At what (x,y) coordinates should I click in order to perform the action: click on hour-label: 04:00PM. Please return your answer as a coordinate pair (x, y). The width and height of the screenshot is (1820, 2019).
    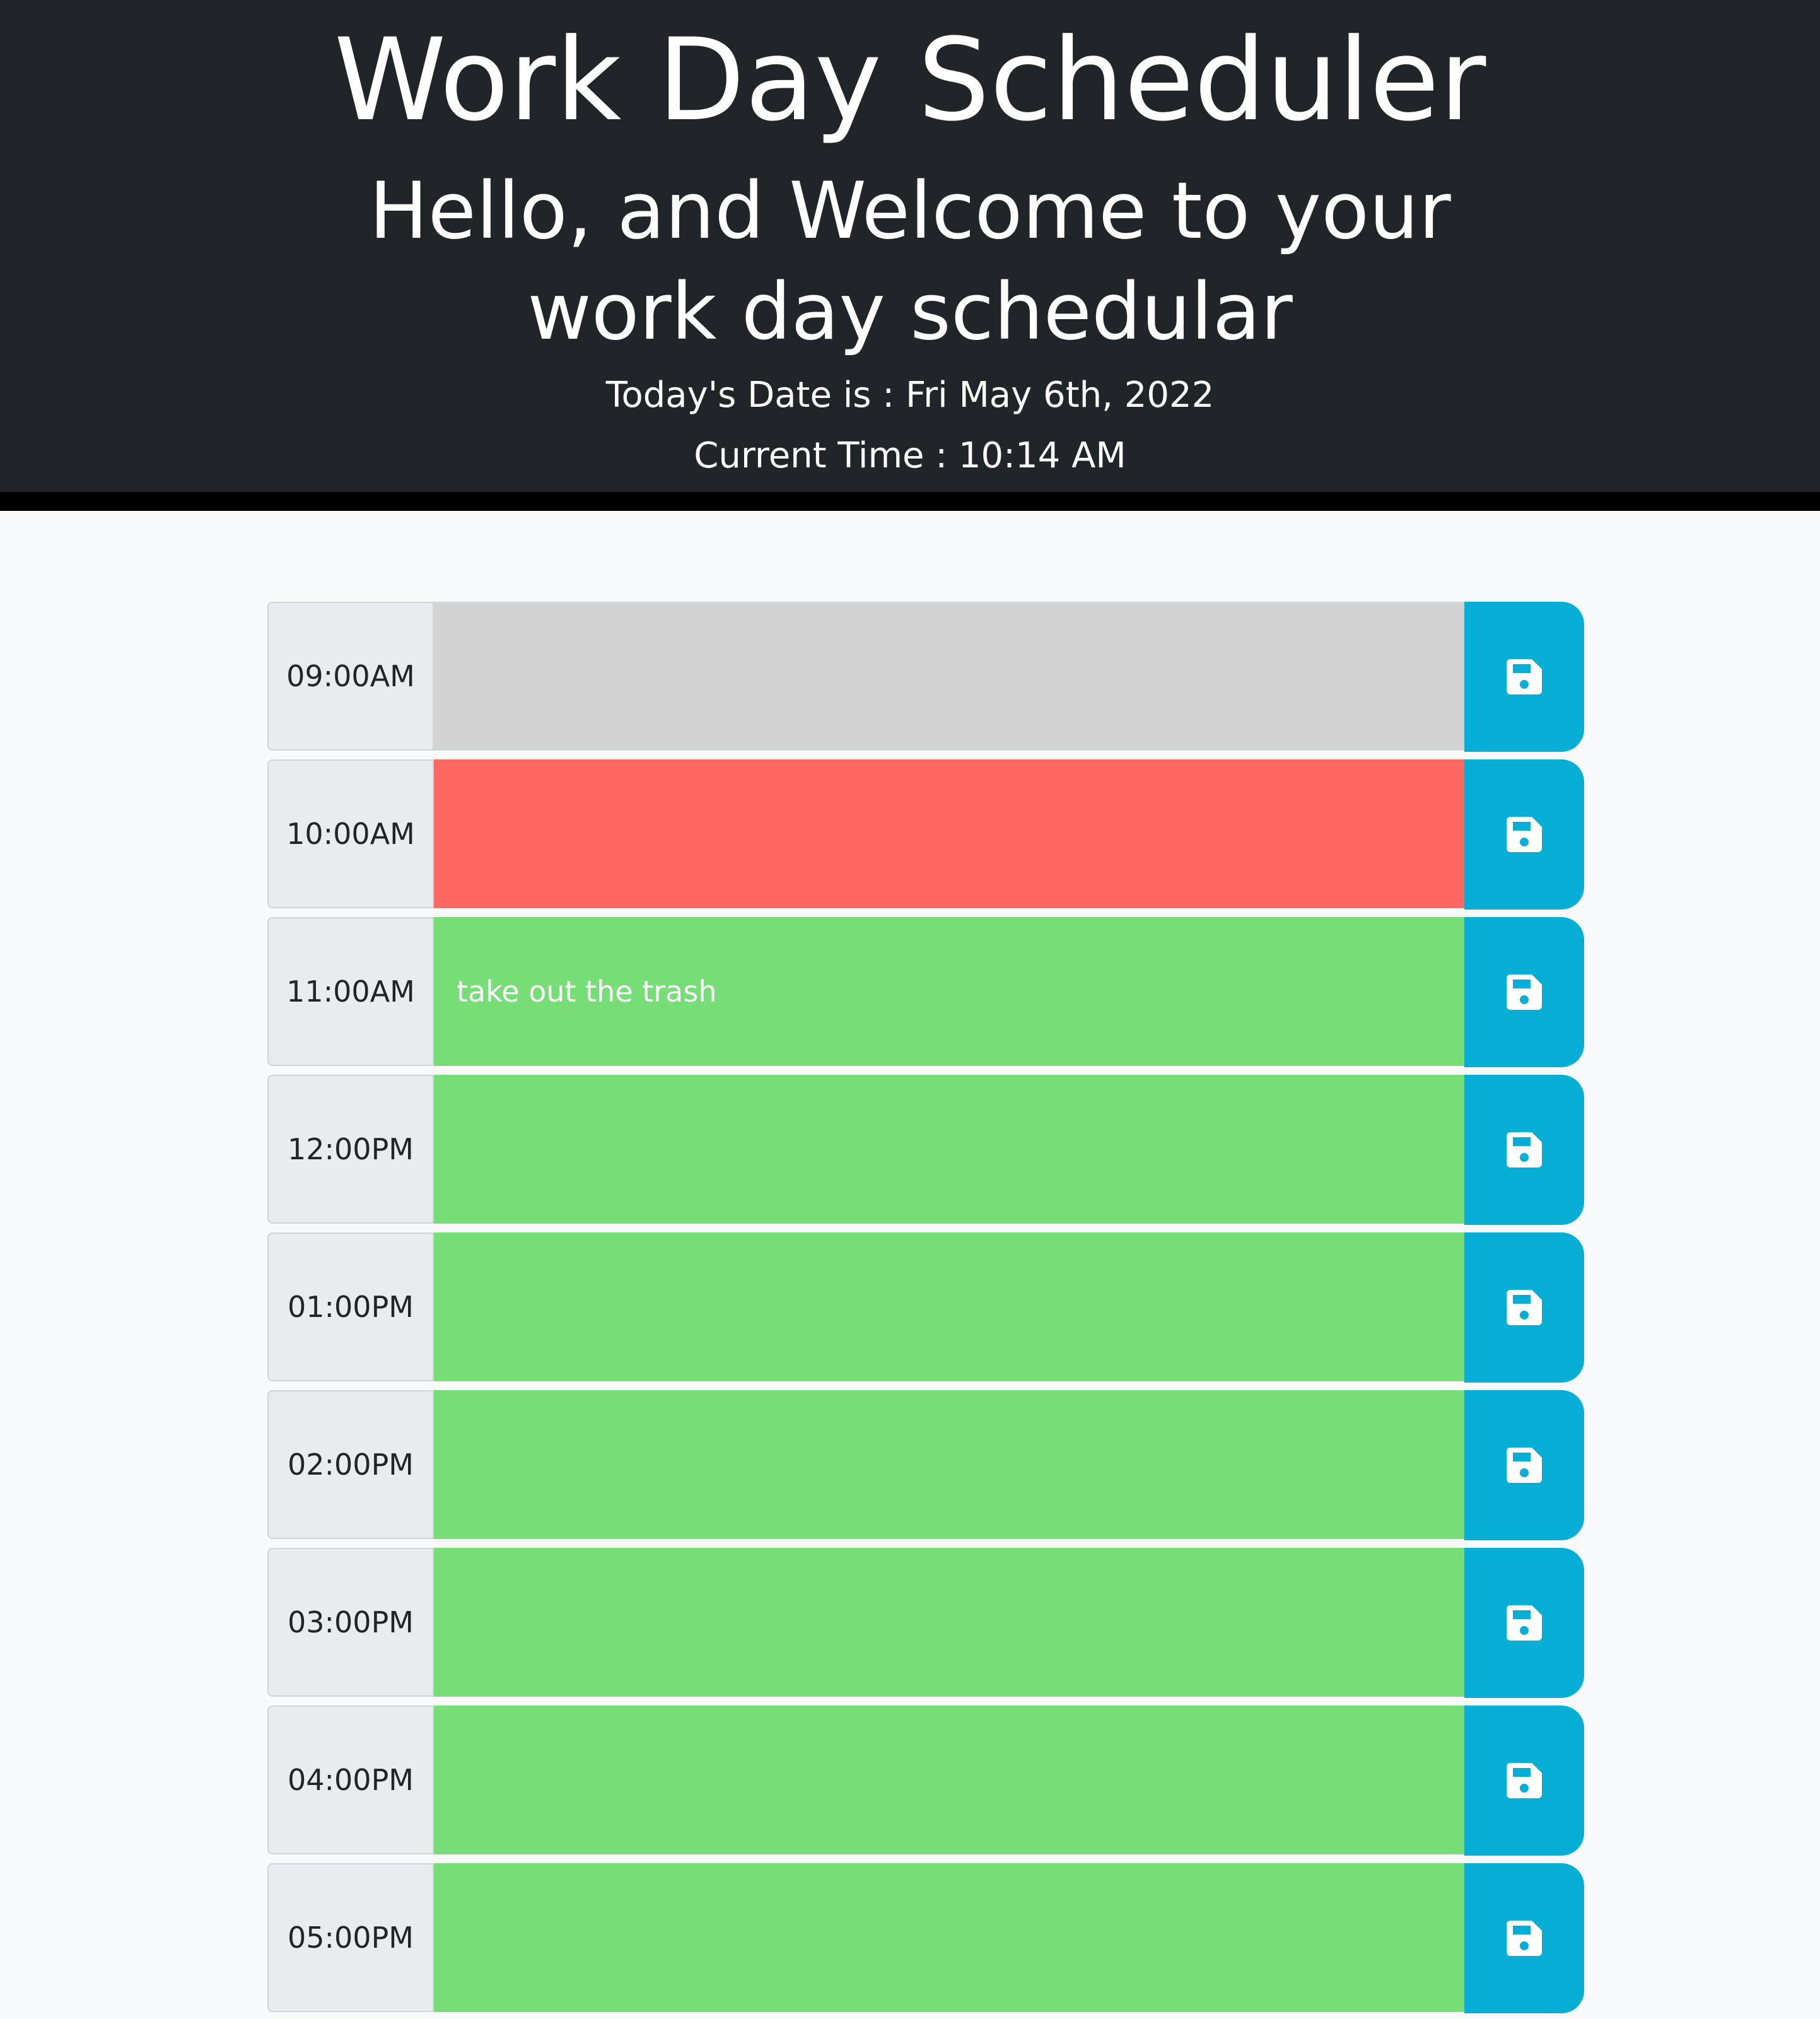
    Looking at the image, I should click on (350, 1780).